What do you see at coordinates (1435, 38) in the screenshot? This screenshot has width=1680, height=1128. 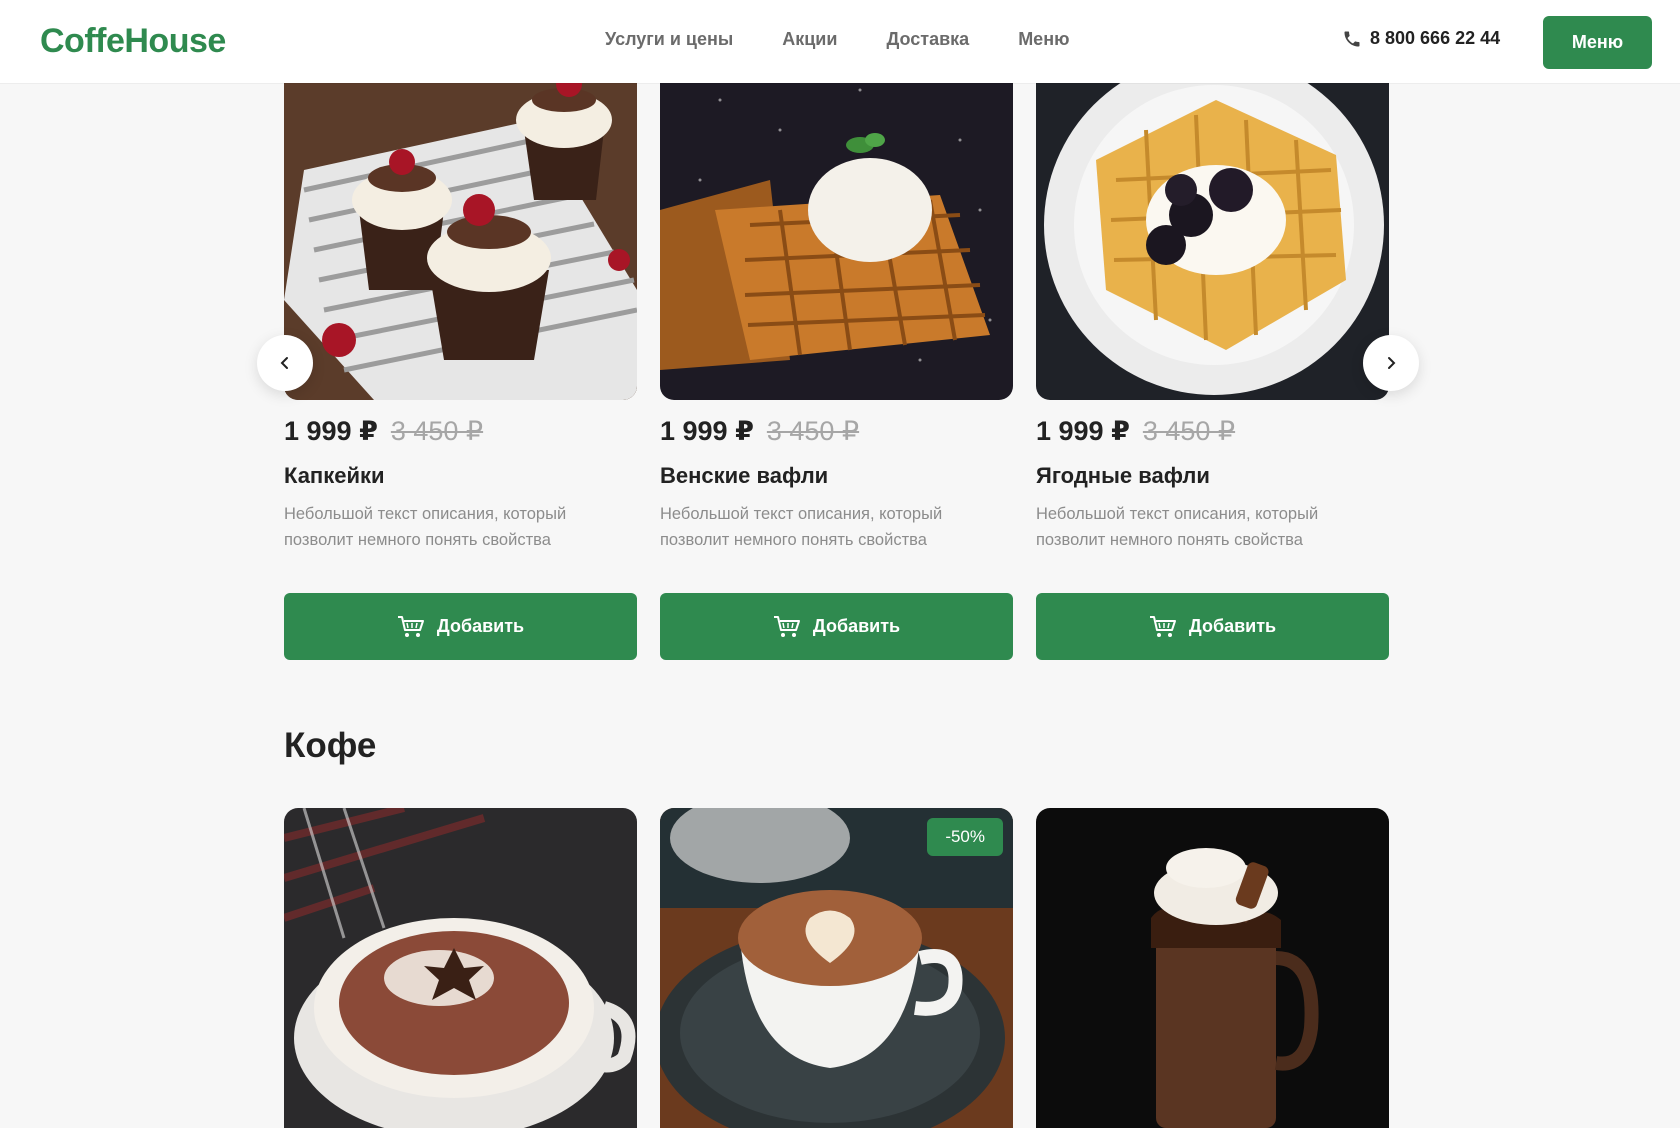 I see `phone-number: 8 800 666 22 44` at bounding box center [1435, 38].